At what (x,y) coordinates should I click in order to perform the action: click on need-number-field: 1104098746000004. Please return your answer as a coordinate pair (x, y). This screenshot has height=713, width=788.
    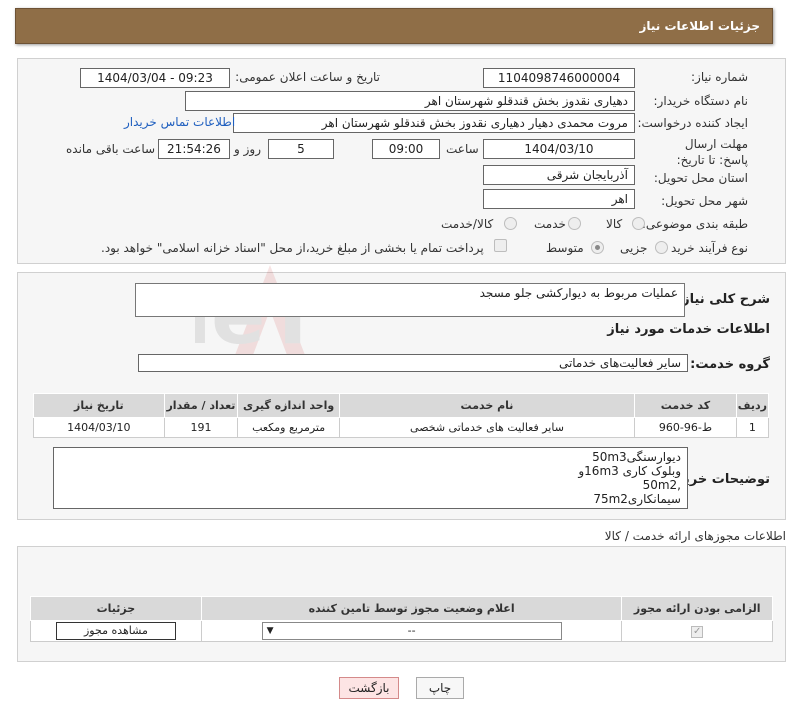
    Looking at the image, I should click on (559, 78).